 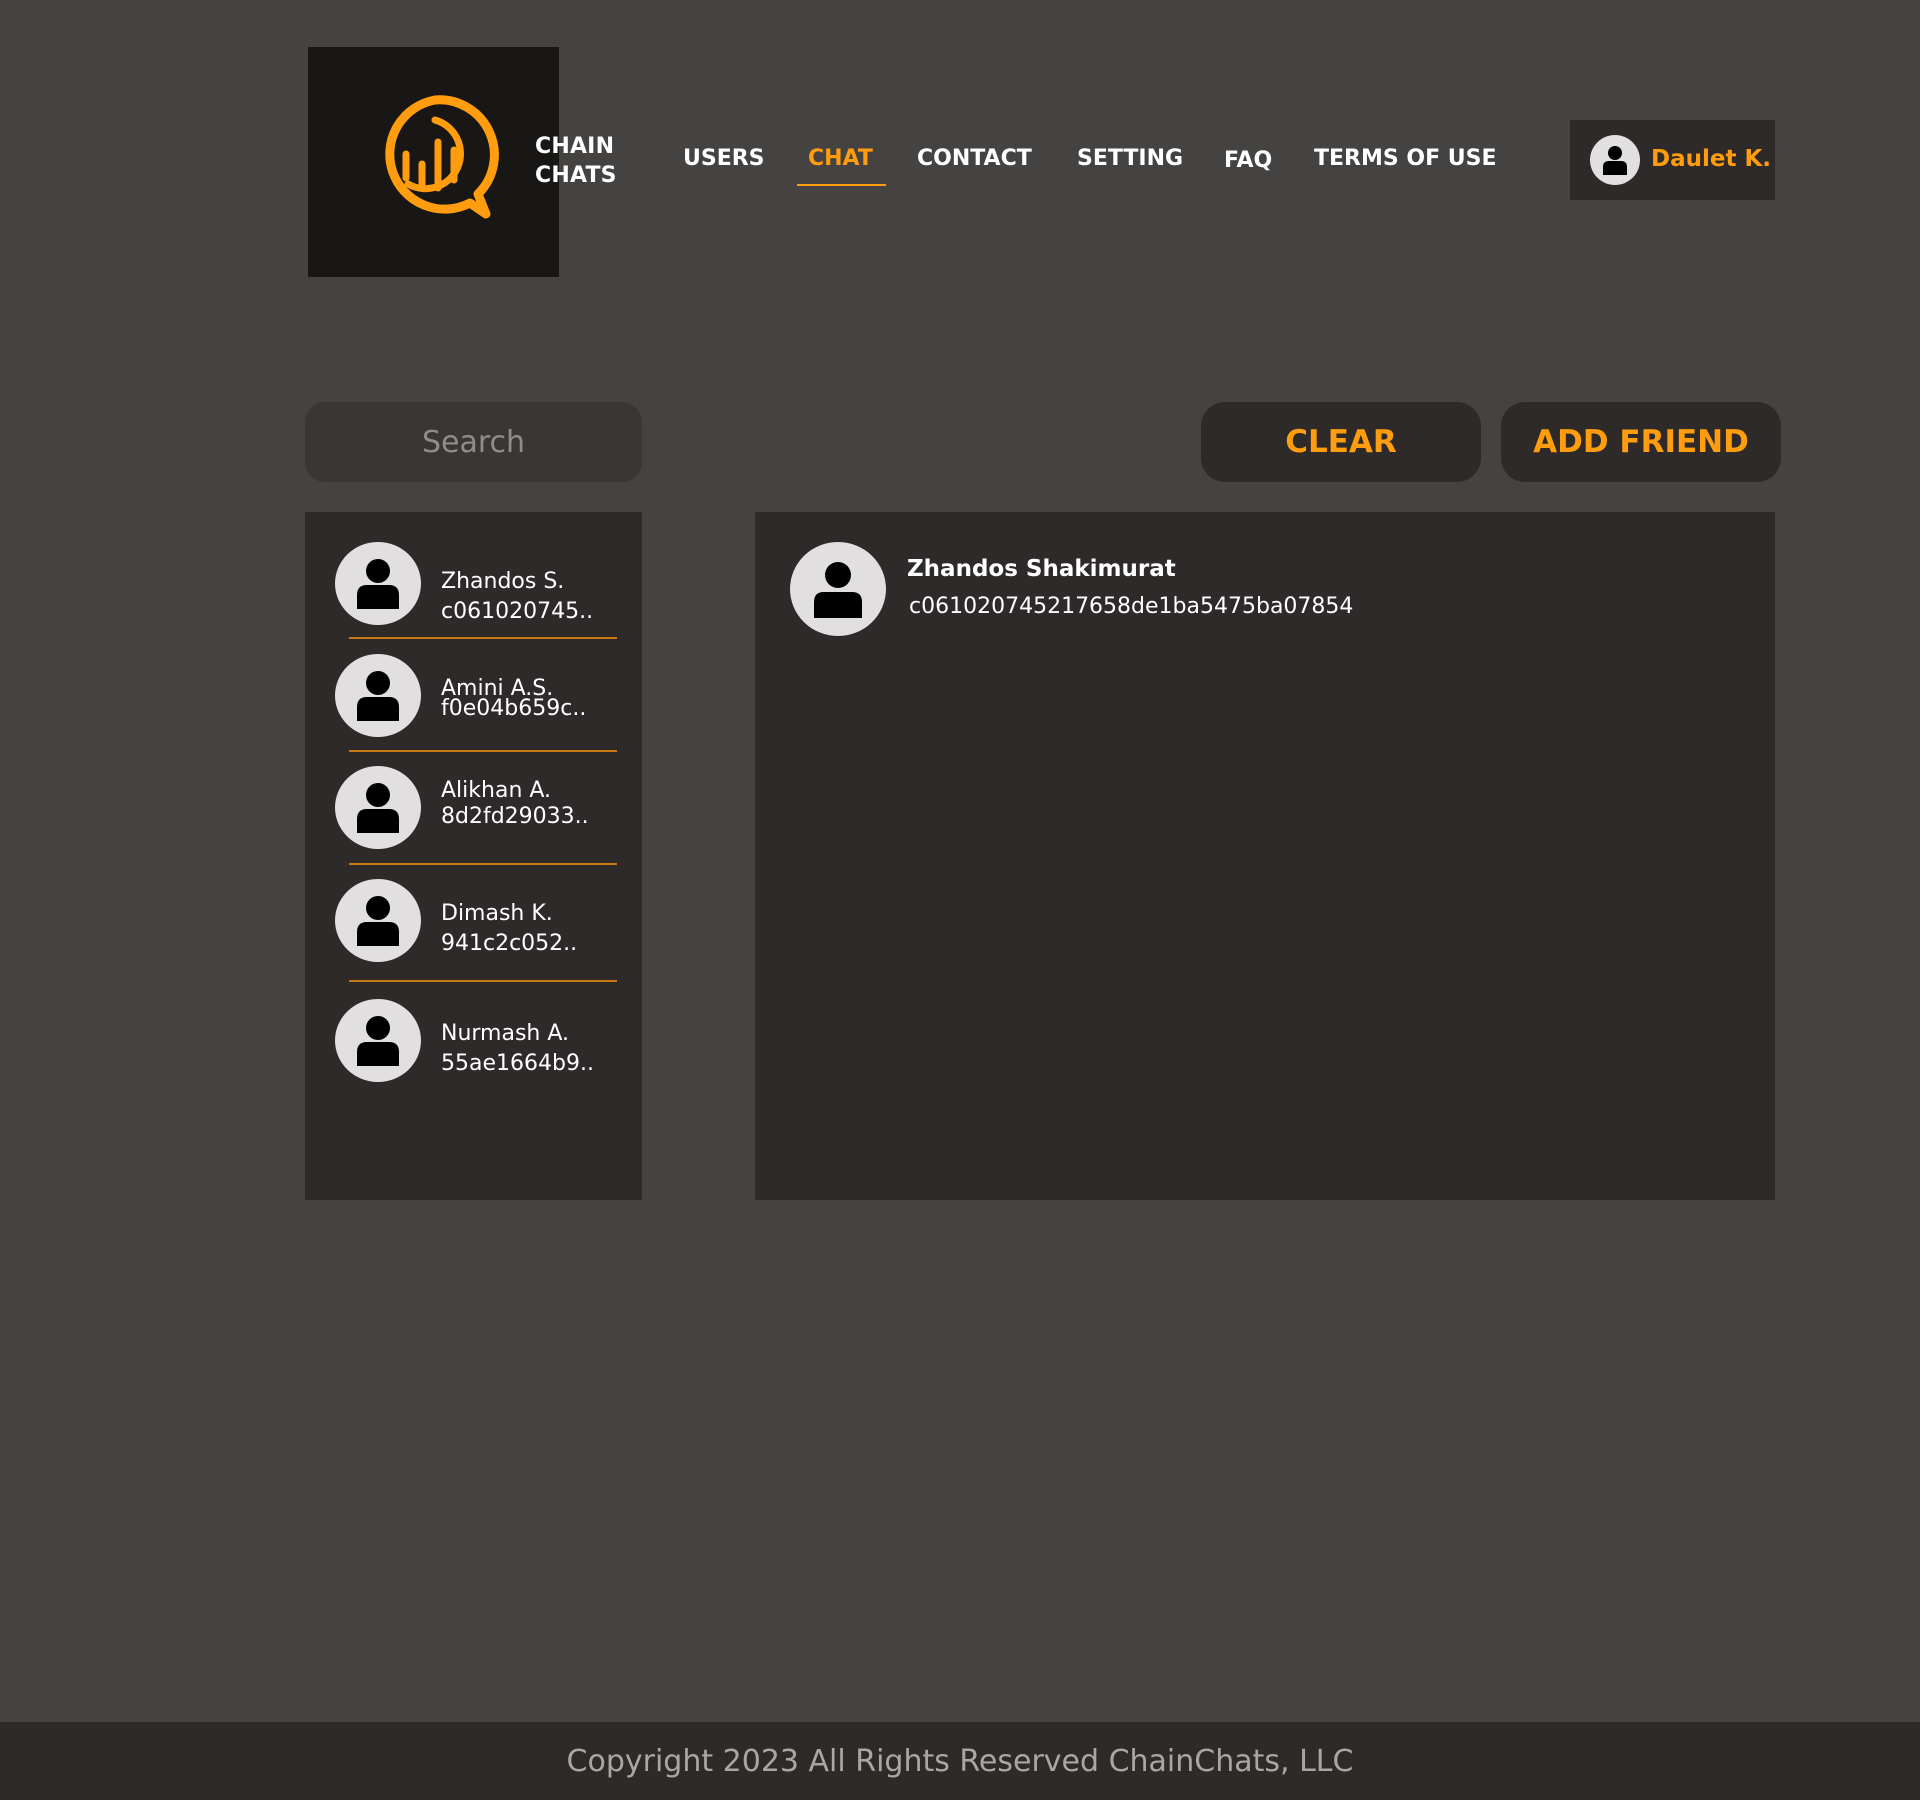 I want to click on contact-id: 941c2c052.., so click(x=509, y=943).